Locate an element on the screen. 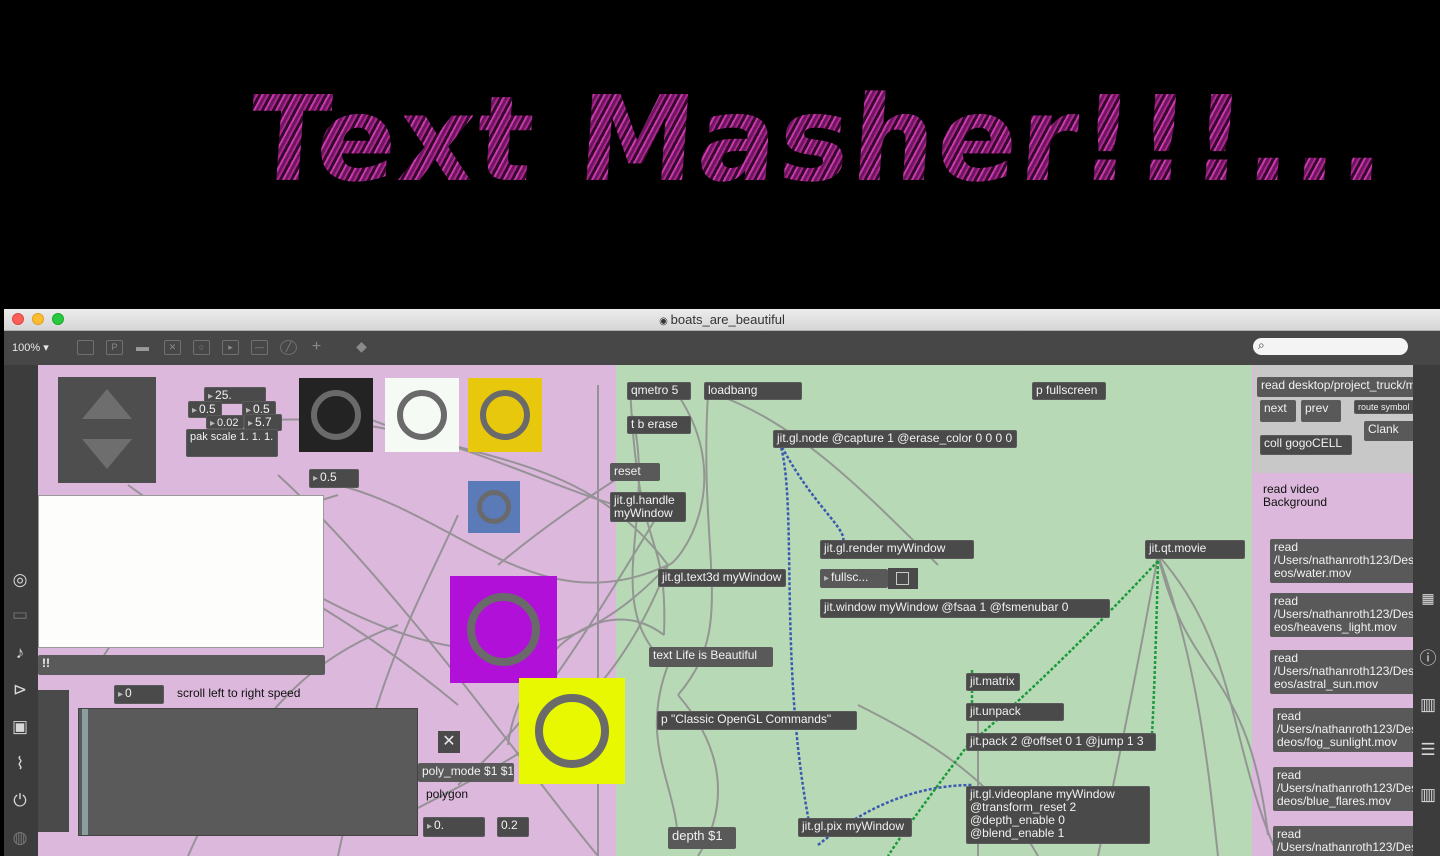 The width and height of the screenshot is (1440, 856). read-next-message: read /Users/nathanroth123/Des is located at coordinates (1343, 841).